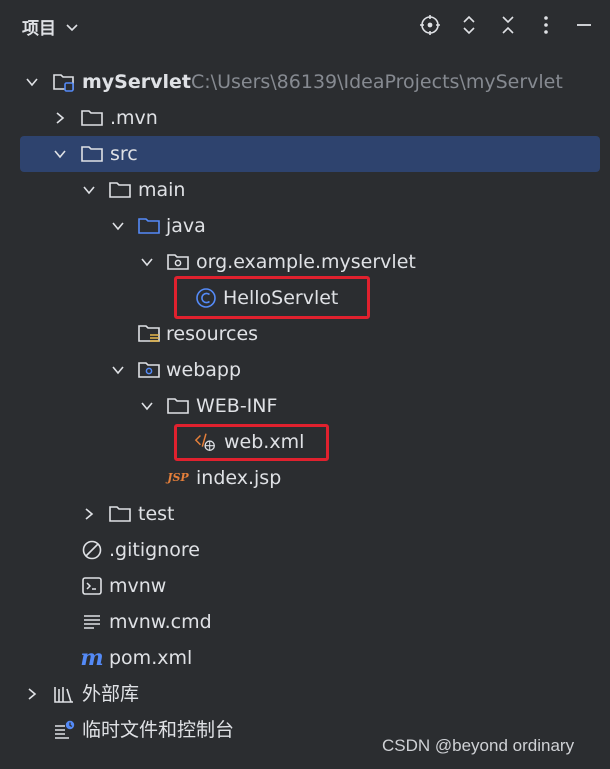 This screenshot has width=610, height=769. Describe the element at coordinates (111, 694) in the screenshot. I see `tree-label: 外部库` at that location.